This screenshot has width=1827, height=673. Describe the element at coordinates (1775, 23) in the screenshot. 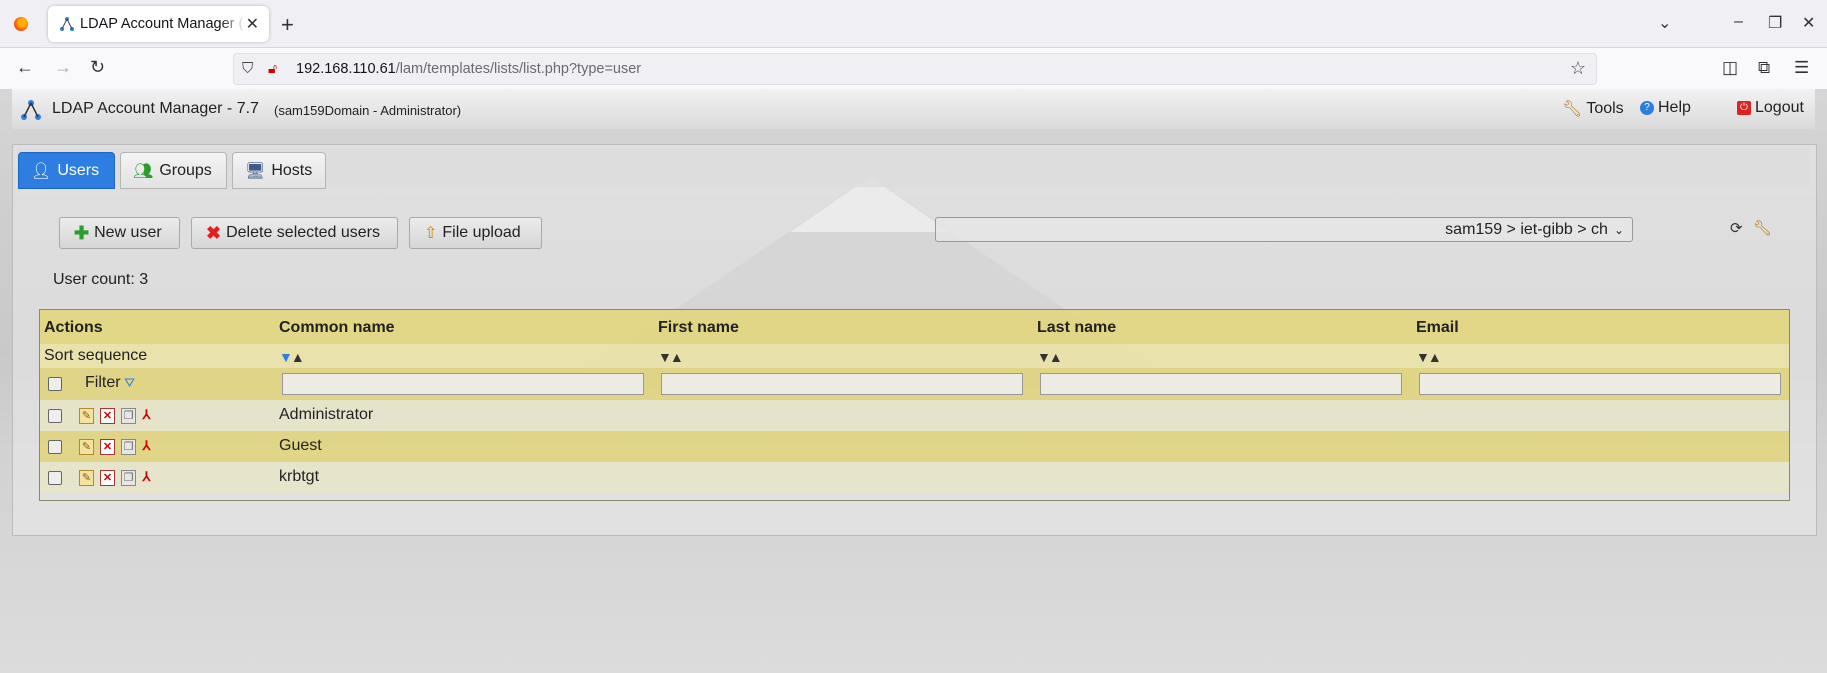

I see `restore-window-icon: ❐` at that location.